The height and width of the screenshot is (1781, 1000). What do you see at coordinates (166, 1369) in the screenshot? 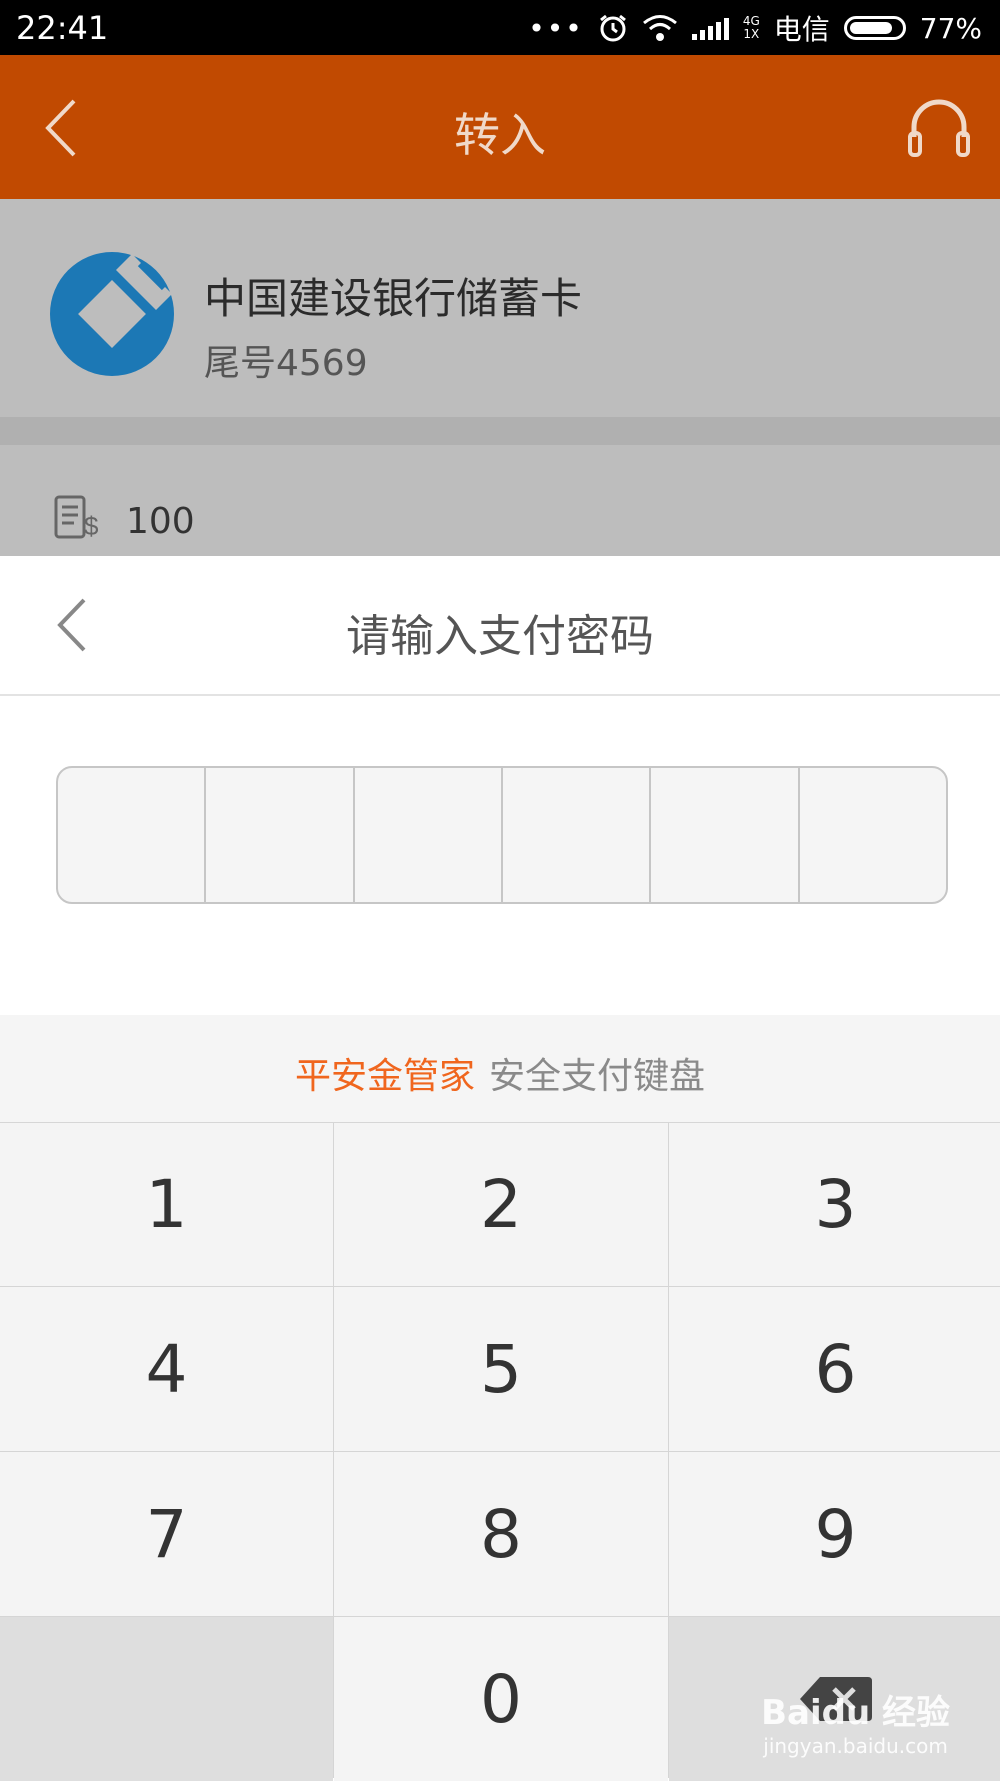
I see `key-4: 4` at bounding box center [166, 1369].